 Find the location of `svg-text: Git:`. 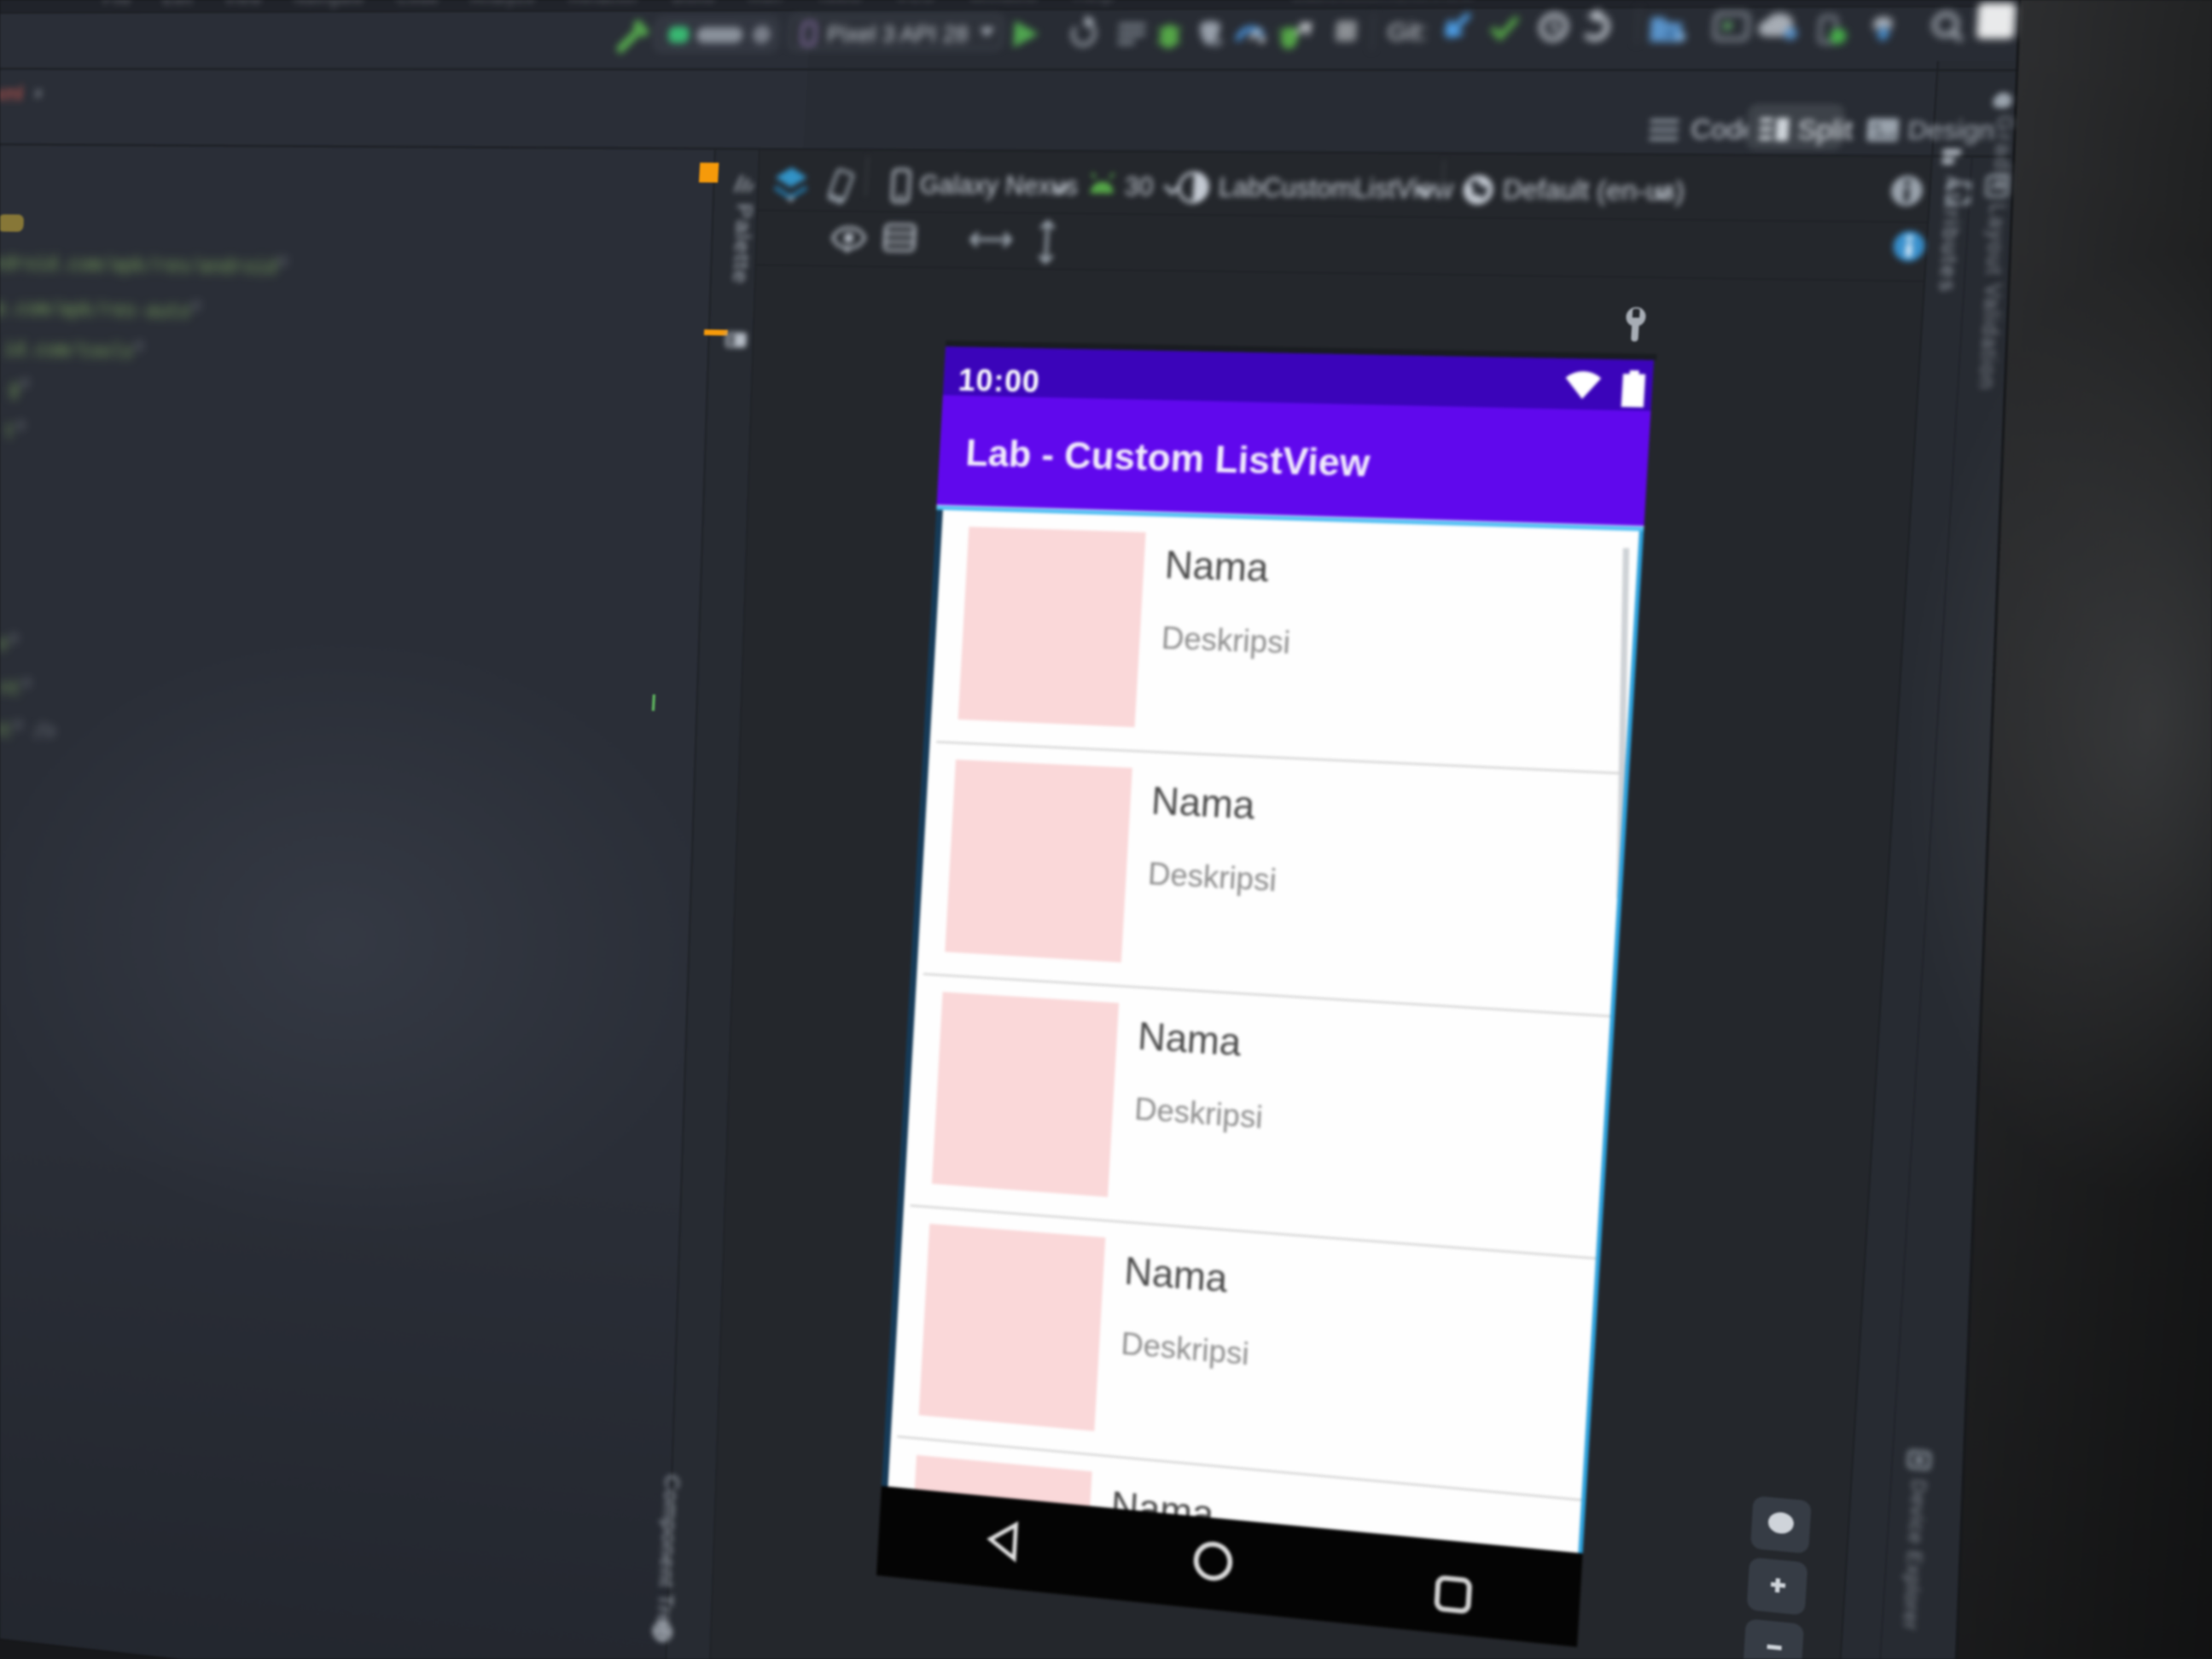

svg-text: Git: is located at coordinates (1408, 31).